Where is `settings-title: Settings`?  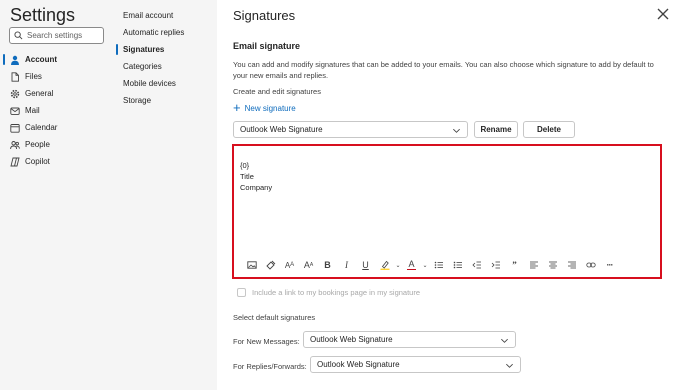 settings-title: Settings is located at coordinates (43, 15).